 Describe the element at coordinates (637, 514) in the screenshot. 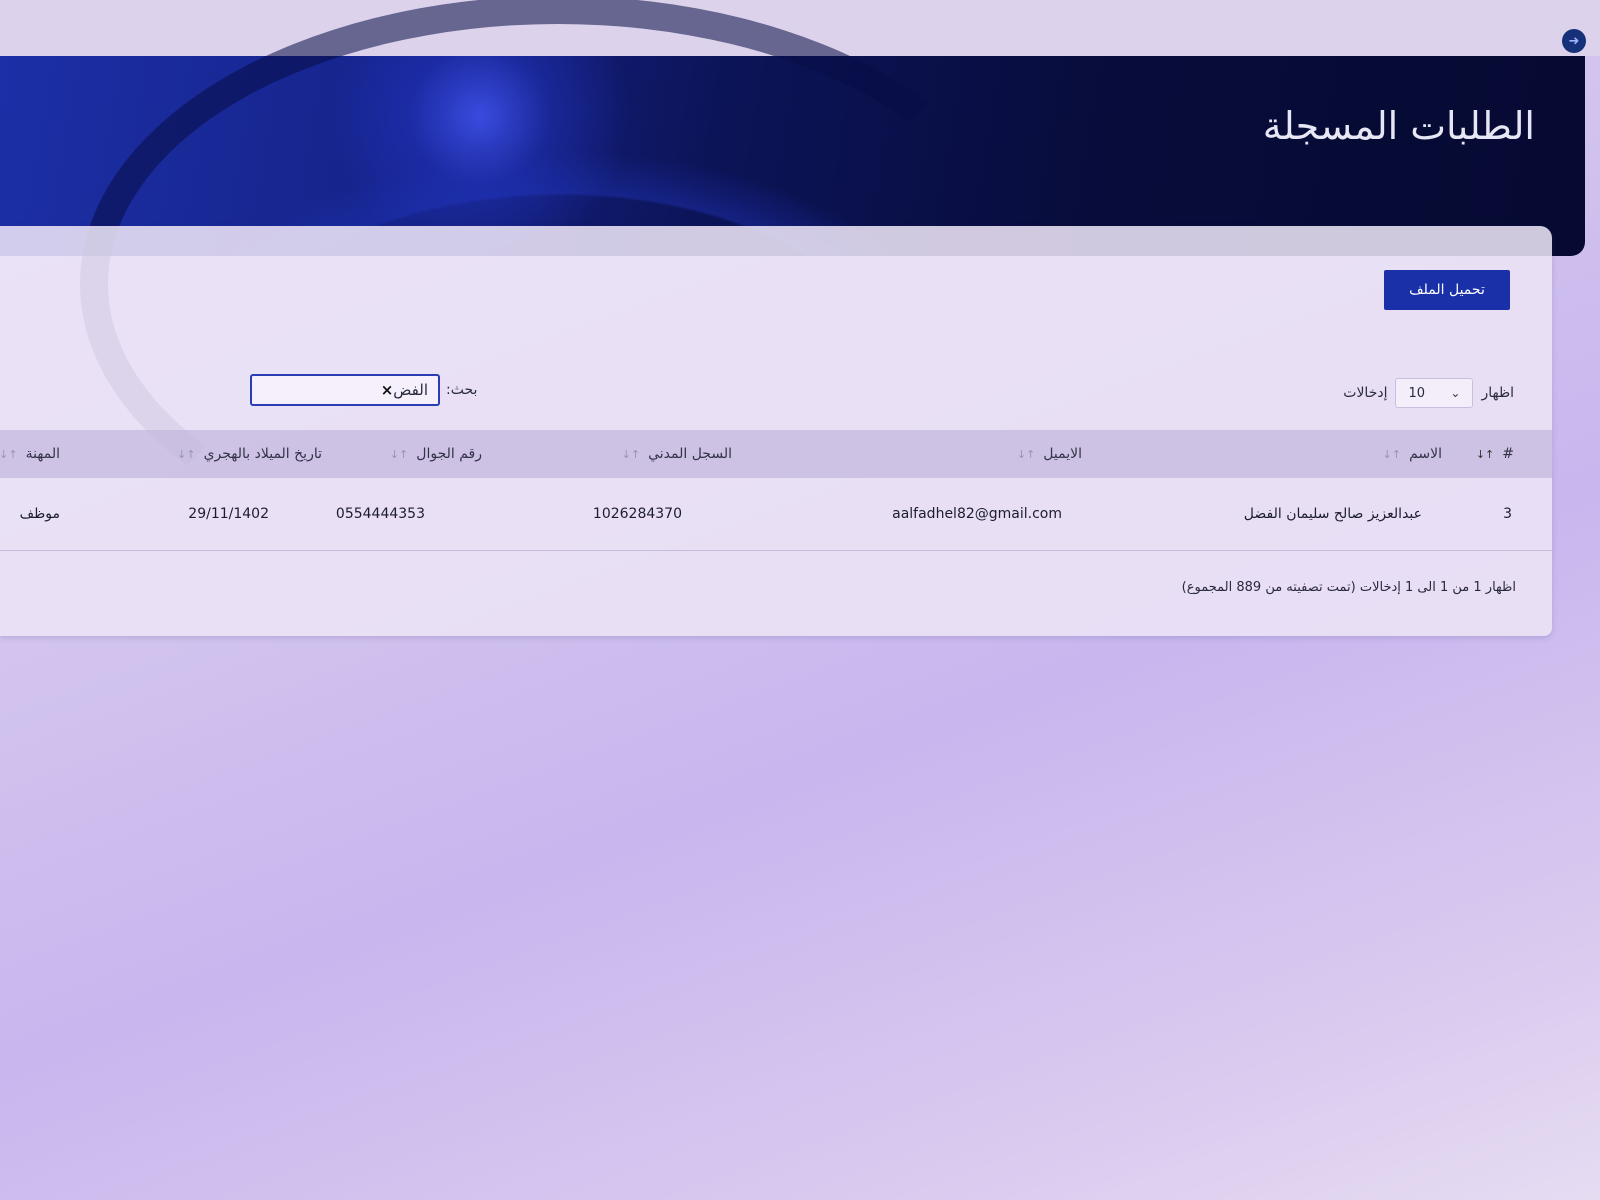

I see `cell-civil-id: 1026284370` at that location.